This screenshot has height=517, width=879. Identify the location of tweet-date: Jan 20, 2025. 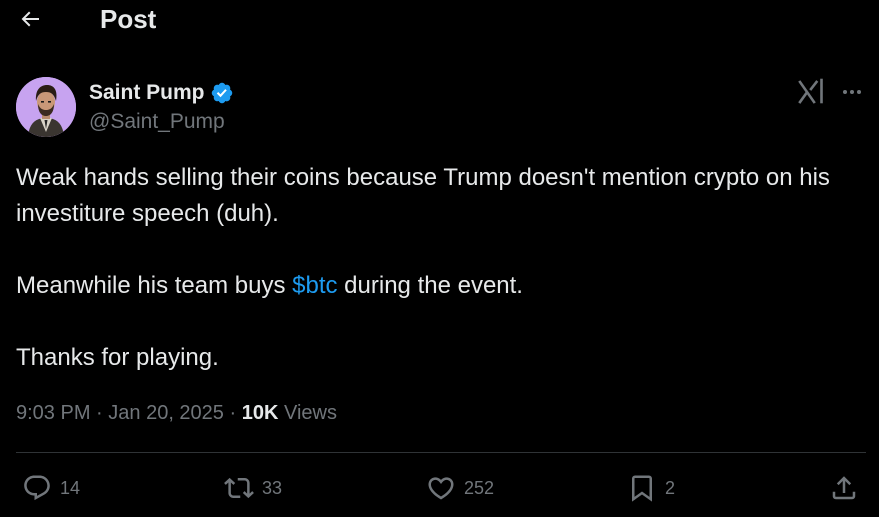
(166, 413).